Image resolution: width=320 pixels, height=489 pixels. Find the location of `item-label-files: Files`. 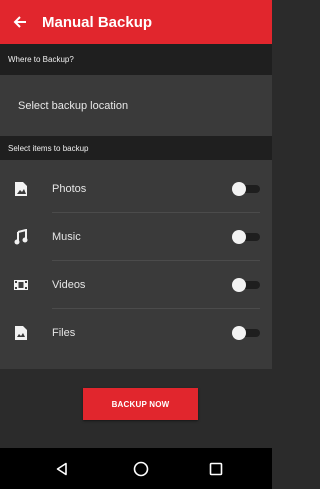

item-label-files: Files is located at coordinates (64, 333).